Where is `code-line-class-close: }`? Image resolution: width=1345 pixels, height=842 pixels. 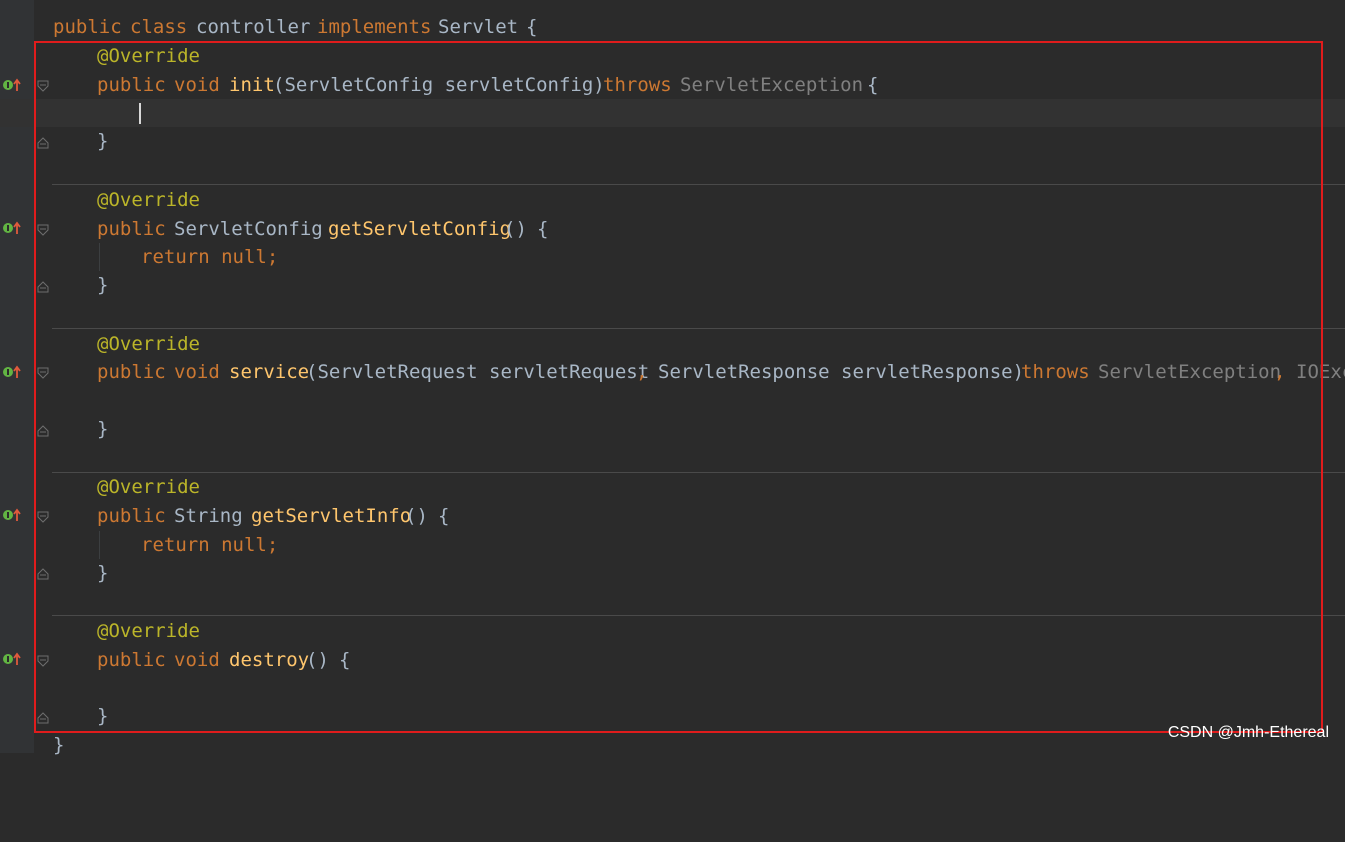 code-line-class-close: } is located at coordinates (672, 745).